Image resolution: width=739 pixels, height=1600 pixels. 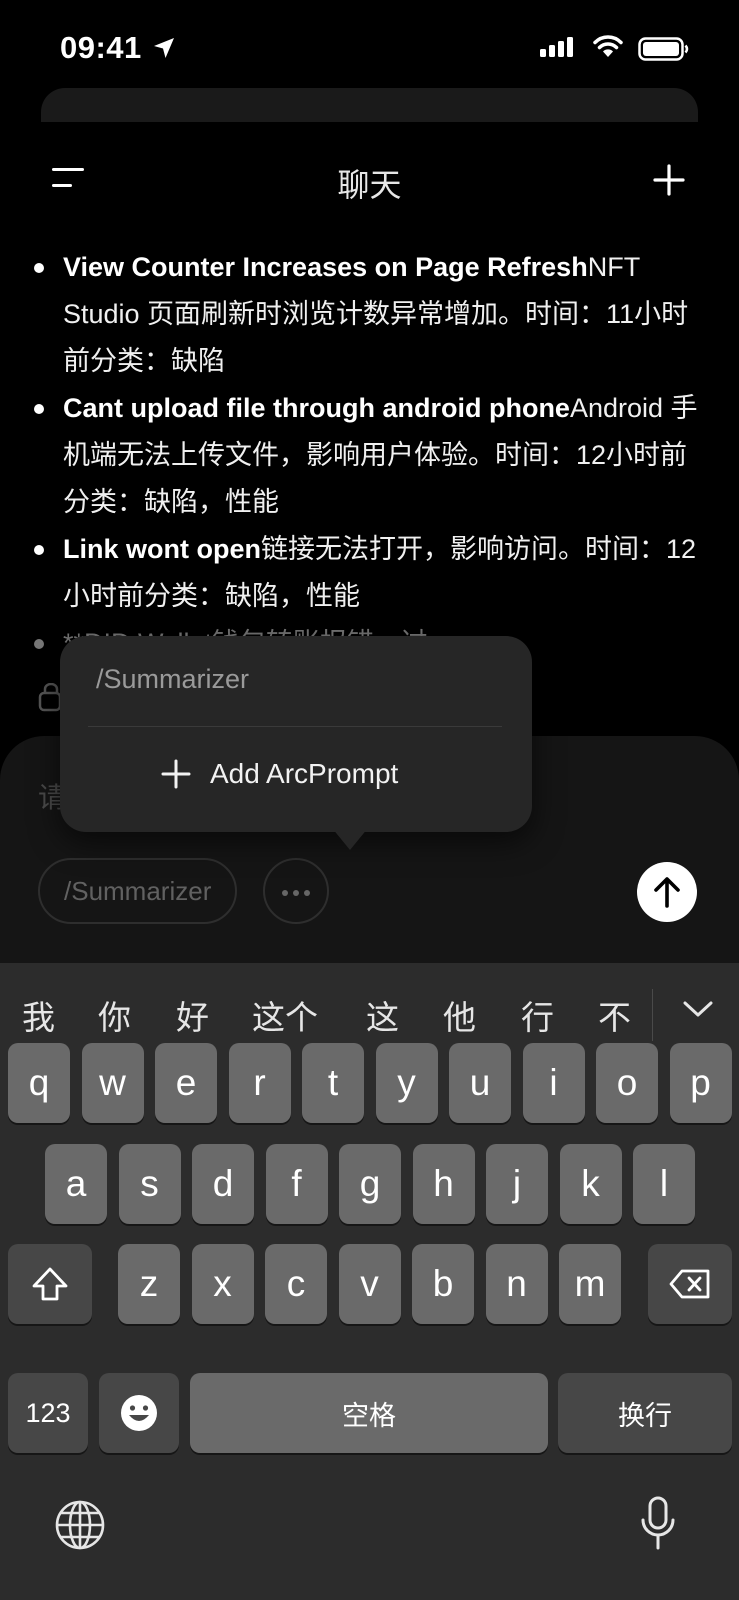 What do you see at coordinates (259, 1083) in the screenshot?
I see `key-r: r` at bounding box center [259, 1083].